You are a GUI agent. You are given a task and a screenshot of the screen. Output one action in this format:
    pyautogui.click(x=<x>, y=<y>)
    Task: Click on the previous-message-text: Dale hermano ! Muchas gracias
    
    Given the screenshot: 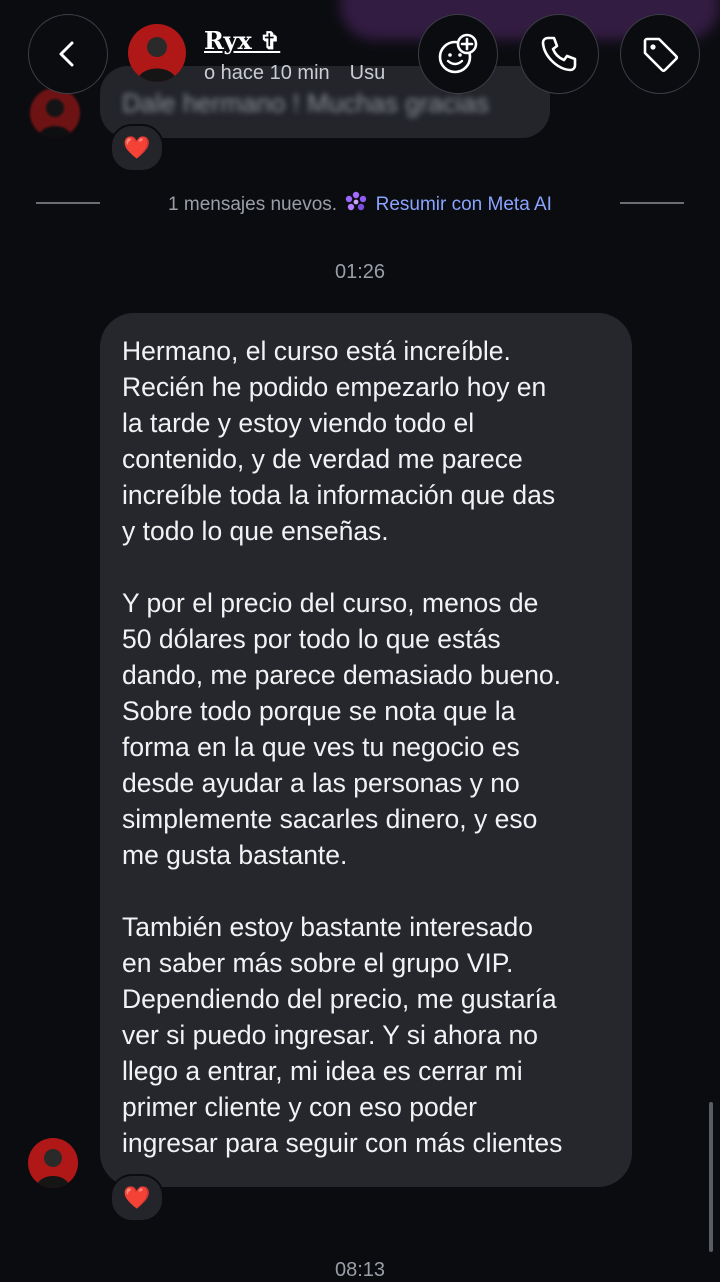 What is the action you would take?
    pyautogui.click(x=306, y=103)
    